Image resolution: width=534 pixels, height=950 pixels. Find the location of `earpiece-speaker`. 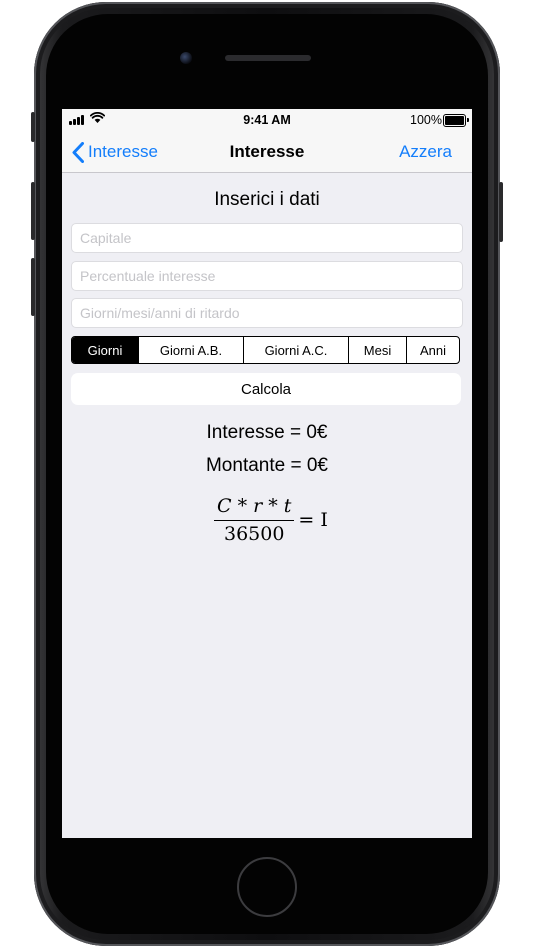

earpiece-speaker is located at coordinates (268, 58).